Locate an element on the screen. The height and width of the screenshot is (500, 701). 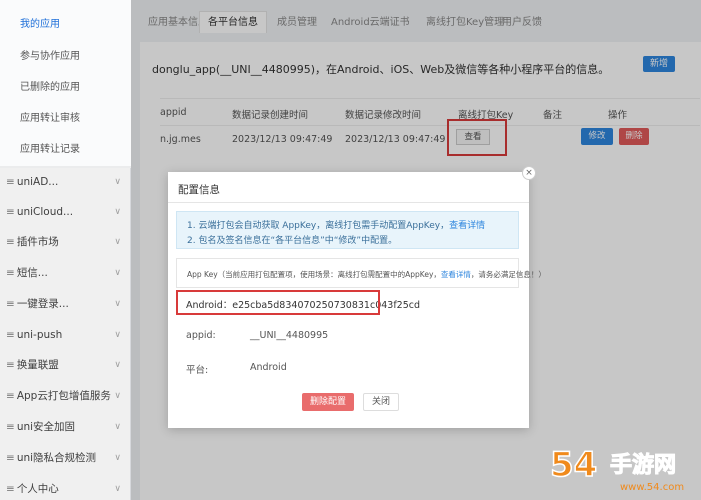
platform-value: Android is located at coordinates (268, 367).